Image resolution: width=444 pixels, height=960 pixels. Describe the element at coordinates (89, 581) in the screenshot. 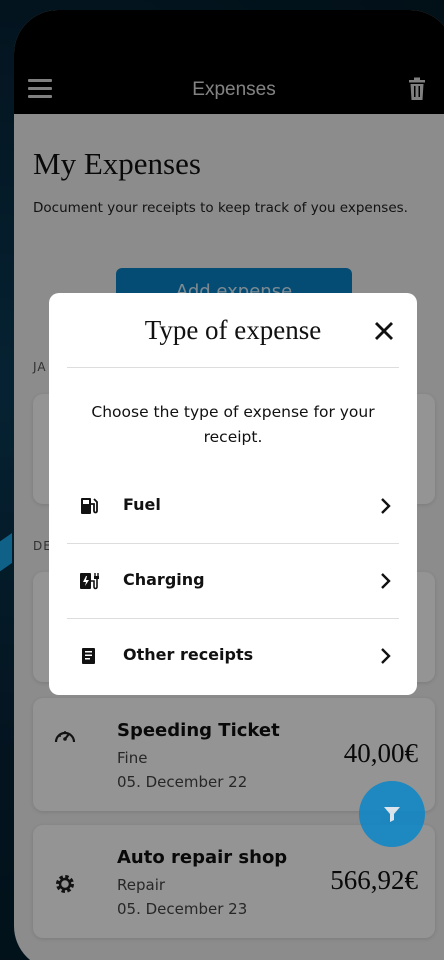

I see `ev-charging-icon` at that location.